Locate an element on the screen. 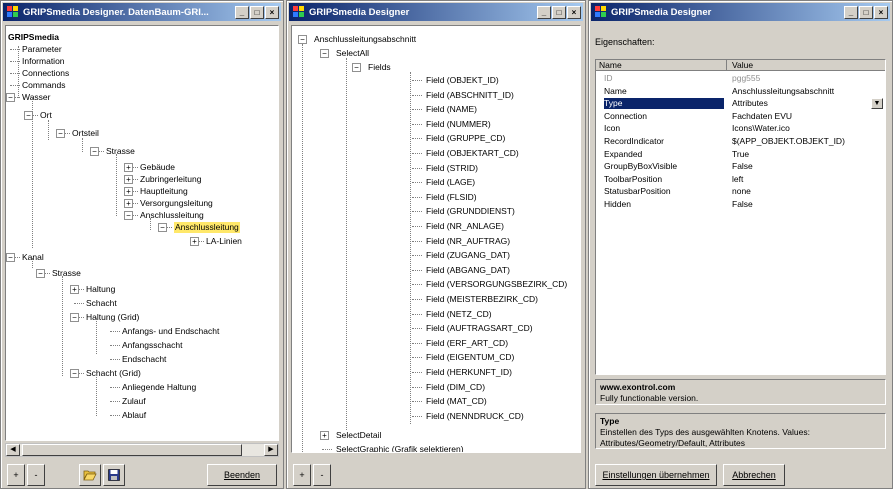 This screenshot has width=893, height=489. quit-button: Beenden is located at coordinates (242, 475).